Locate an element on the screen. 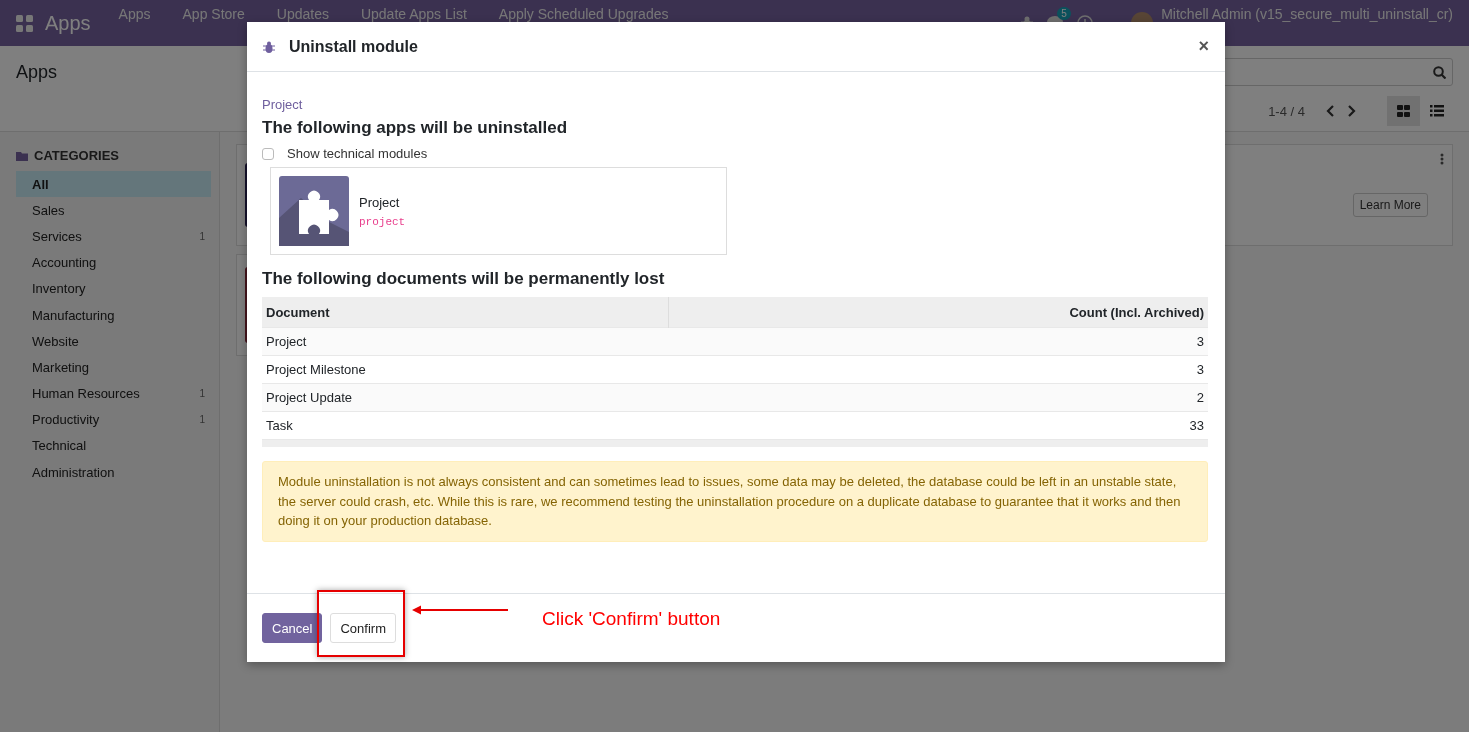 This screenshot has height=732, width=1469. category-item: Website is located at coordinates (113, 341).